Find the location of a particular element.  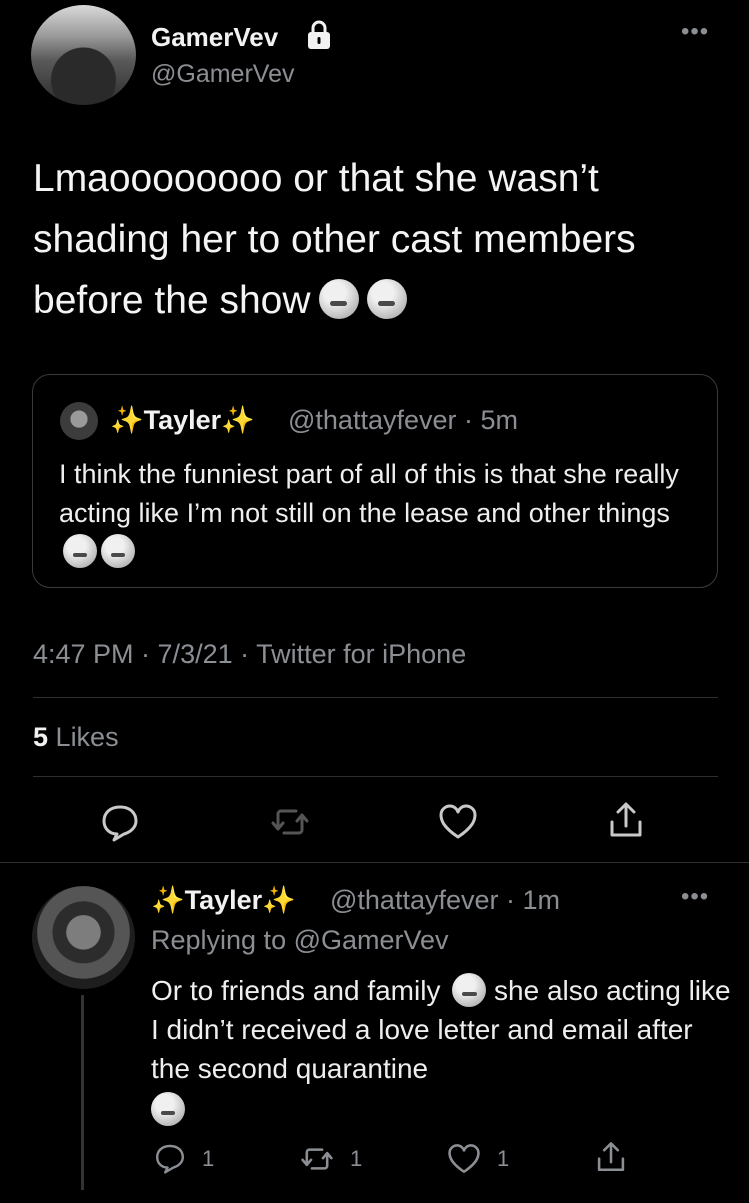

retweet-count: 1 is located at coordinates (356, 1158).